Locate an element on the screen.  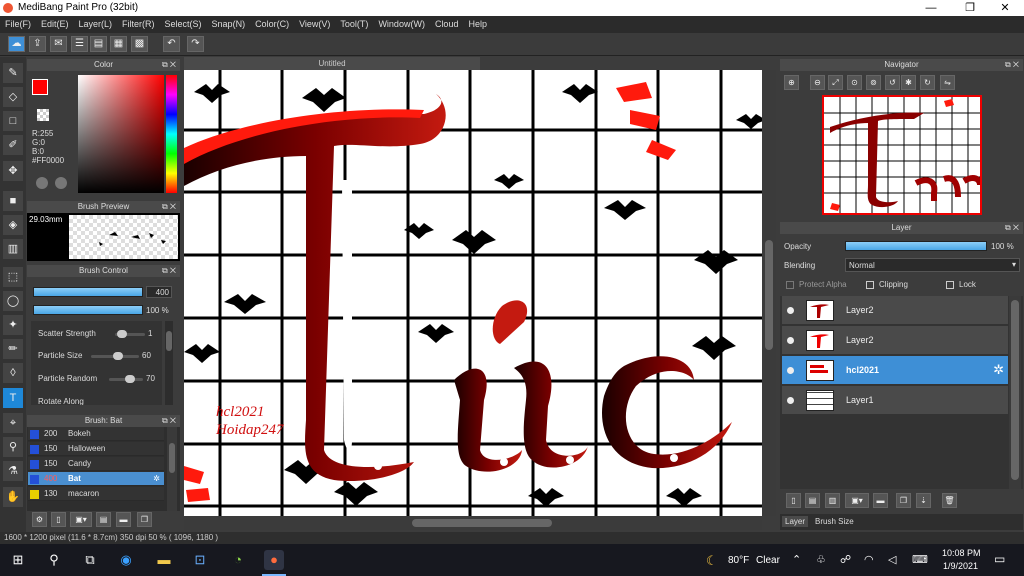
menu-help: Help is located at coordinates (477, 24).